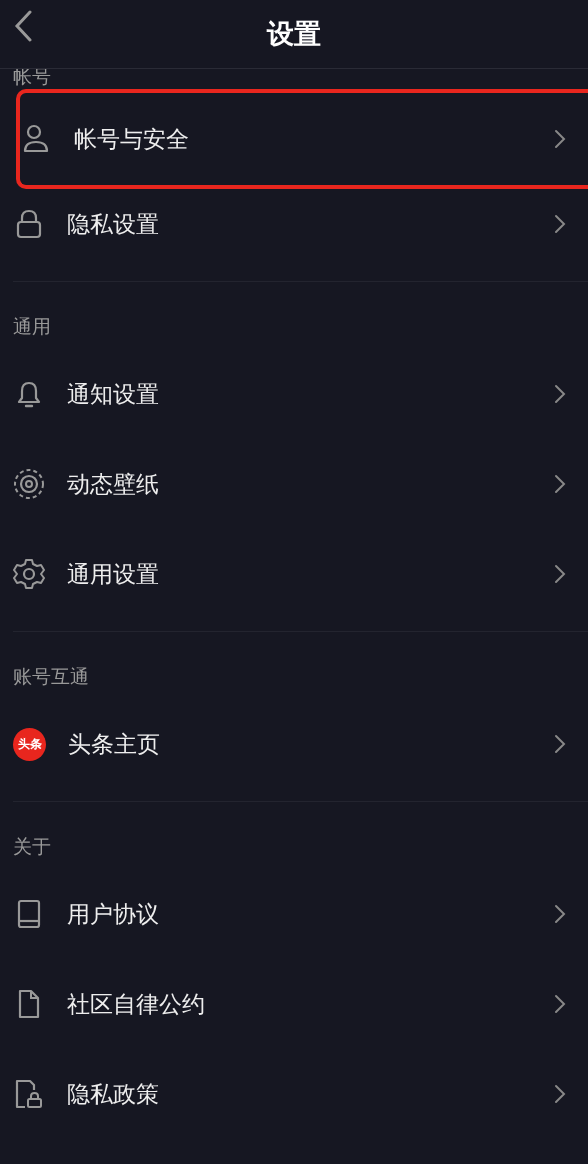 The image size is (588, 1164). What do you see at coordinates (113, 394) in the screenshot?
I see `item-label: 通知设置` at bounding box center [113, 394].